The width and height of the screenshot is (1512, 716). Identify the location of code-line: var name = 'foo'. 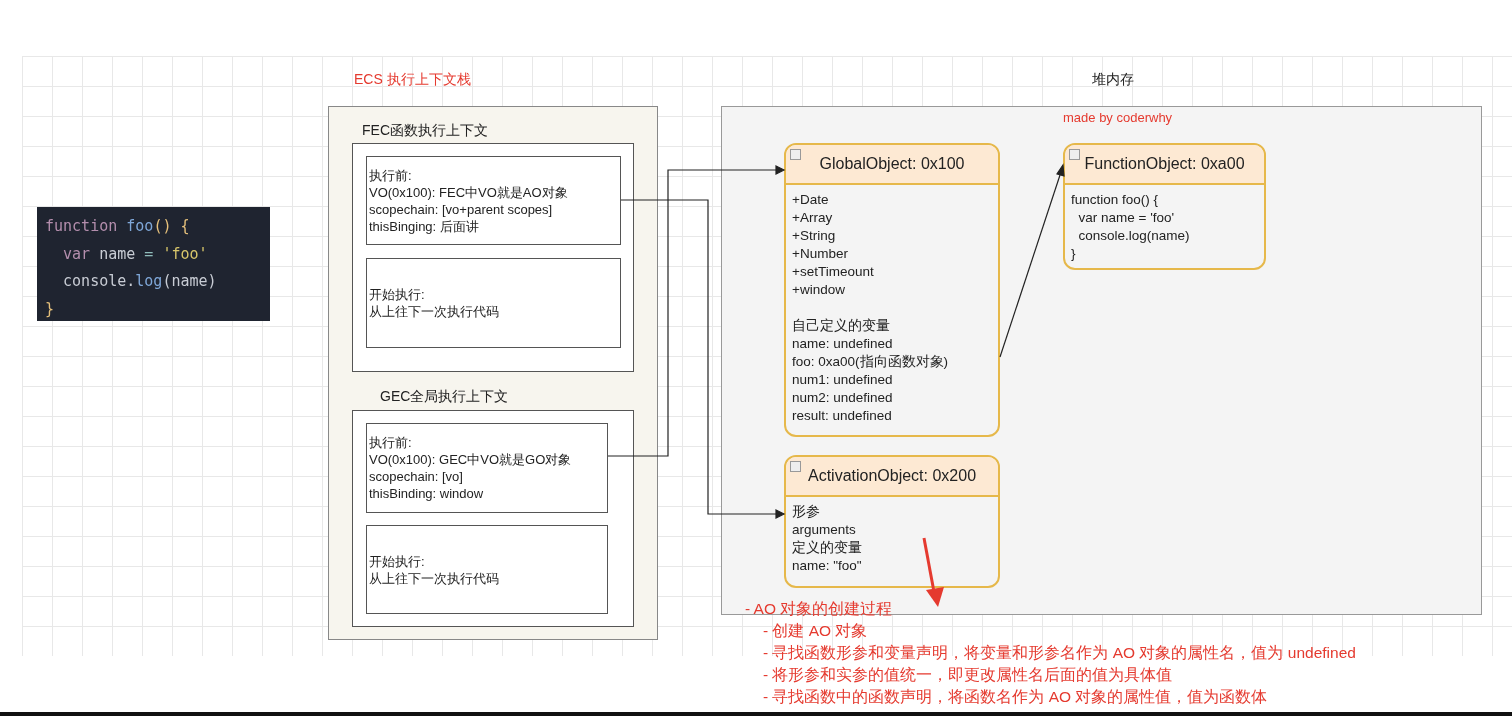
(135, 254).